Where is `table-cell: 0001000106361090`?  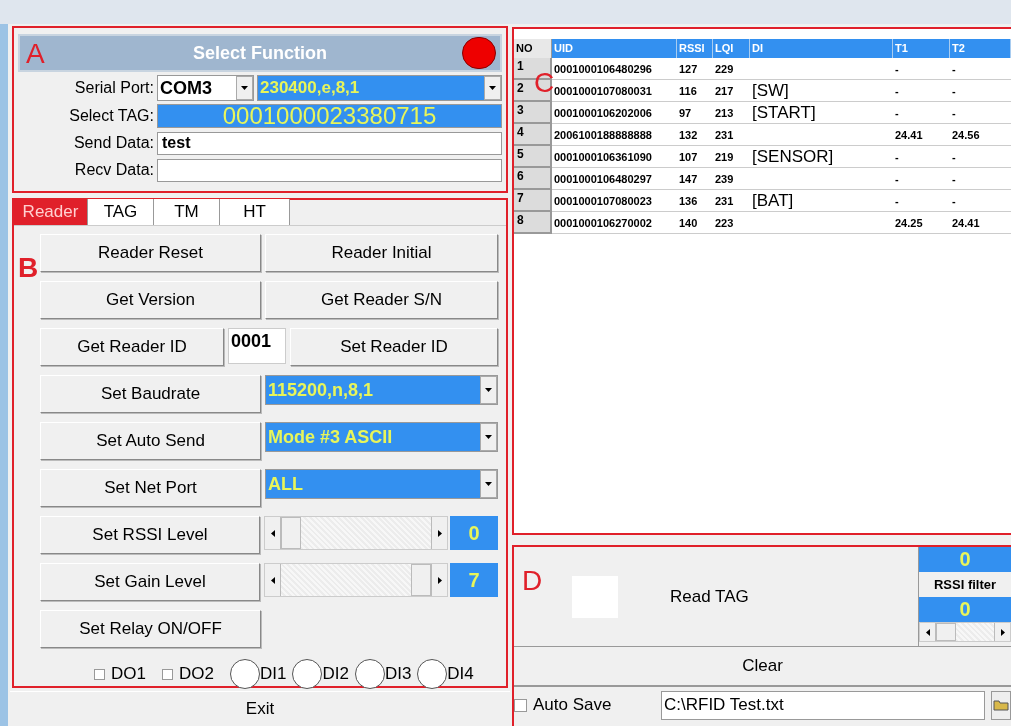 table-cell: 0001000106361090 is located at coordinates (614, 157).